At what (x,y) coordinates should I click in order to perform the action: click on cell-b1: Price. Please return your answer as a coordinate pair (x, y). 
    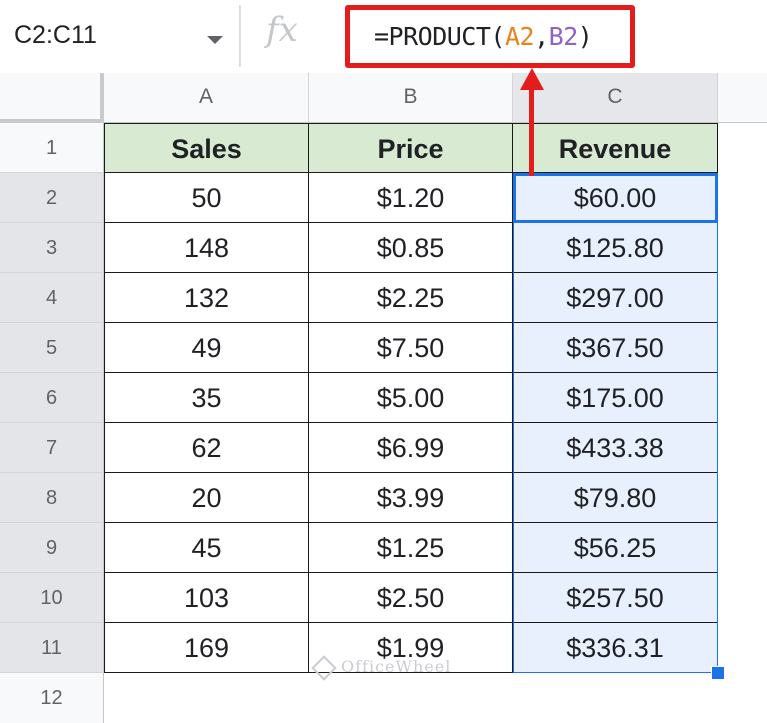
    Looking at the image, I should click on (411, 148).